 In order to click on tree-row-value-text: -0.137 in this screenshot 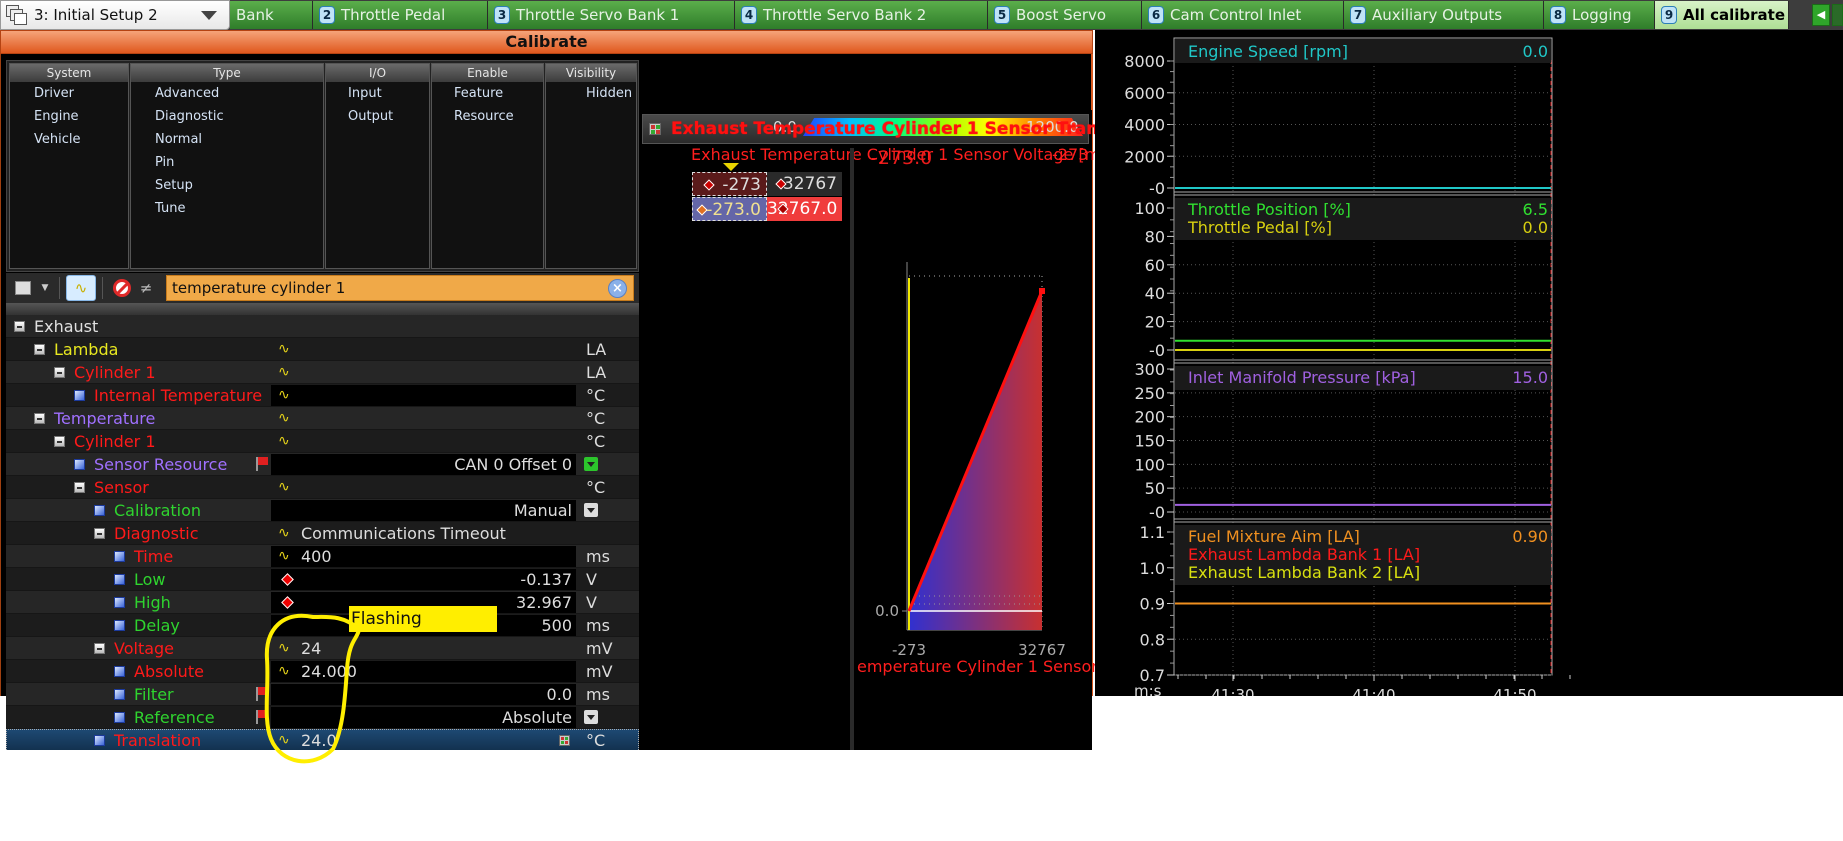, I will do `click(546, 579)`.